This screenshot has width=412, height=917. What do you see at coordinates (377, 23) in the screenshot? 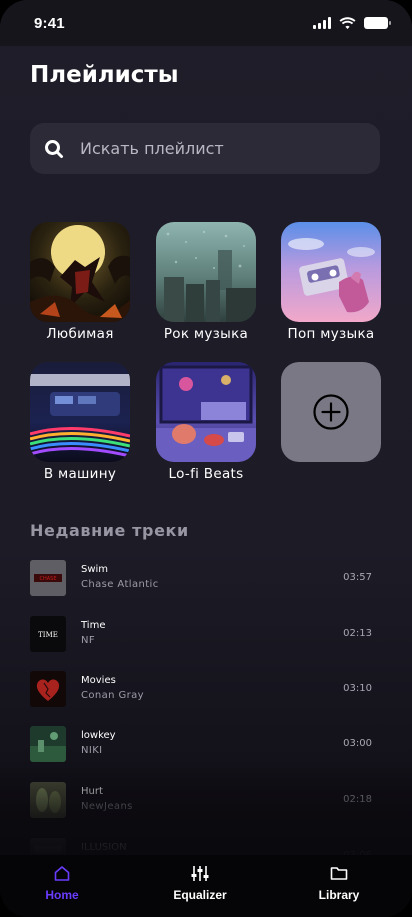
I see `battery-icon` at bounding box center [377, 23].